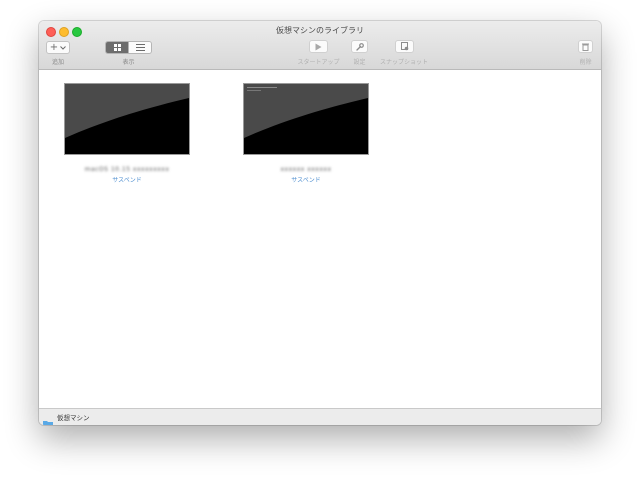 The height and width of the screenshot is (481, 640). I want to click on settings-label: 設定, so click(359, 62).